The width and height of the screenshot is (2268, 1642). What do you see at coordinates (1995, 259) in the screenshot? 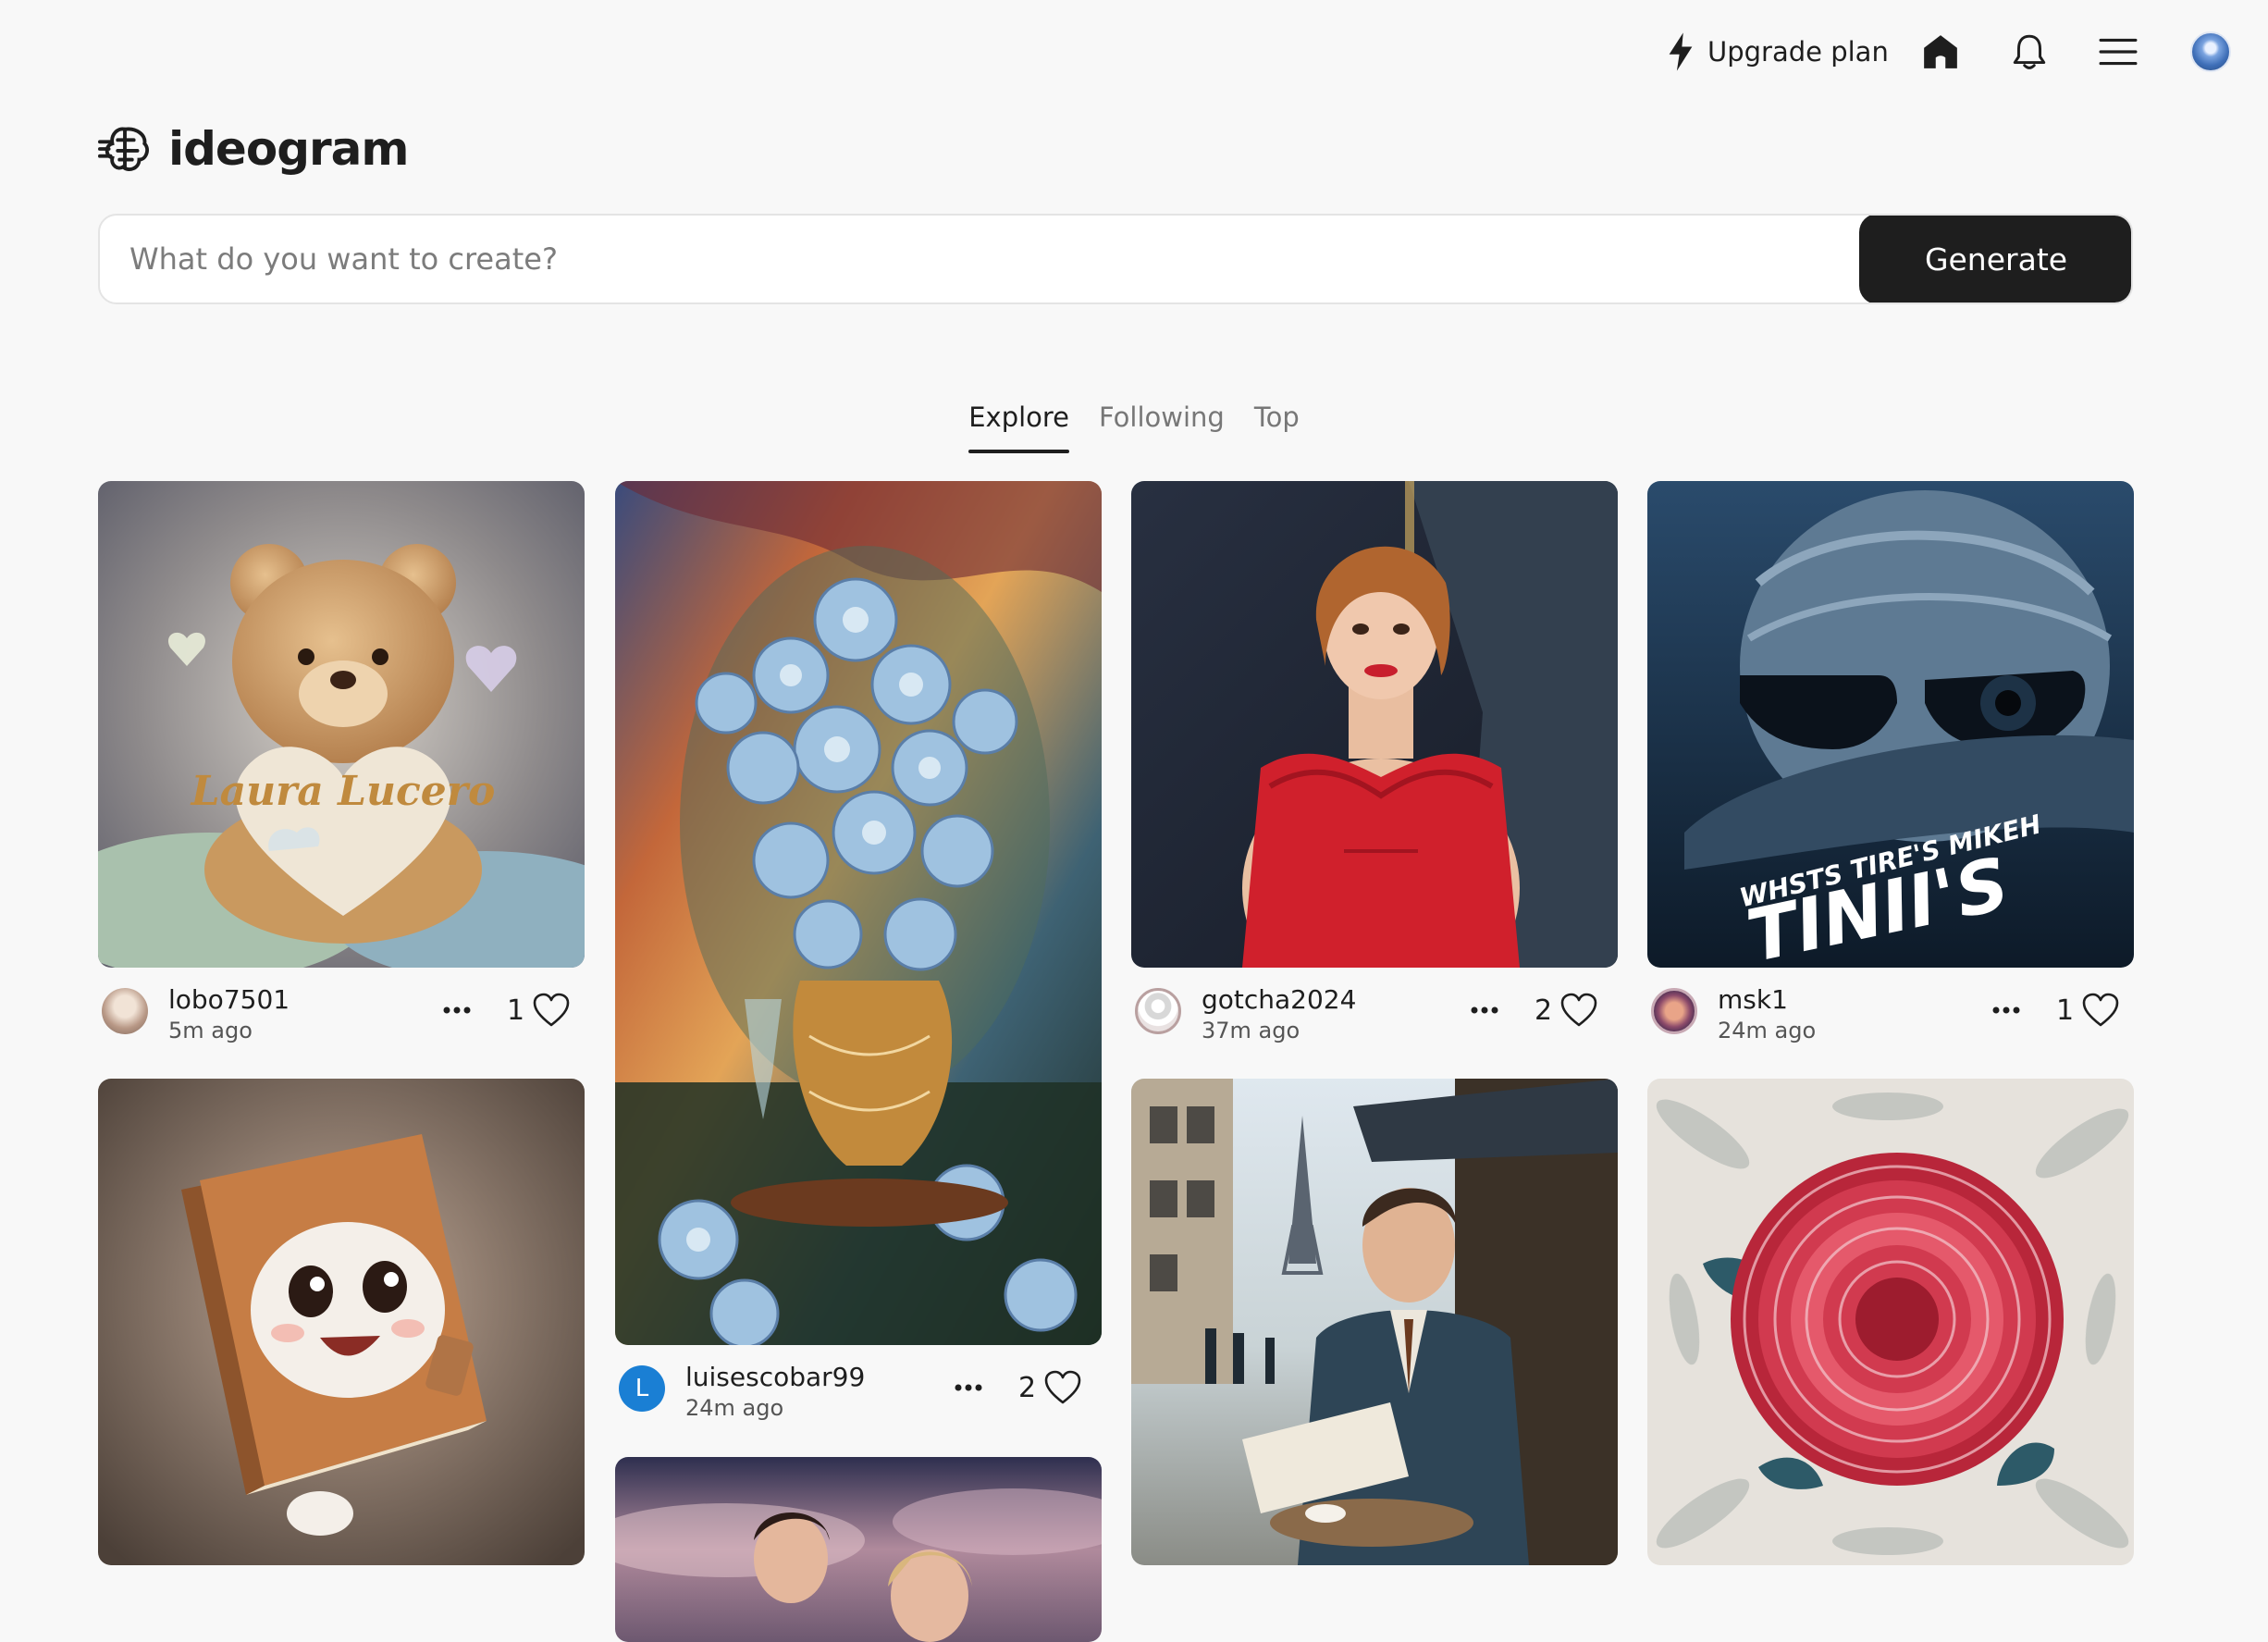
I see `generate-button: Generate` at bounding box center [1995, 259].